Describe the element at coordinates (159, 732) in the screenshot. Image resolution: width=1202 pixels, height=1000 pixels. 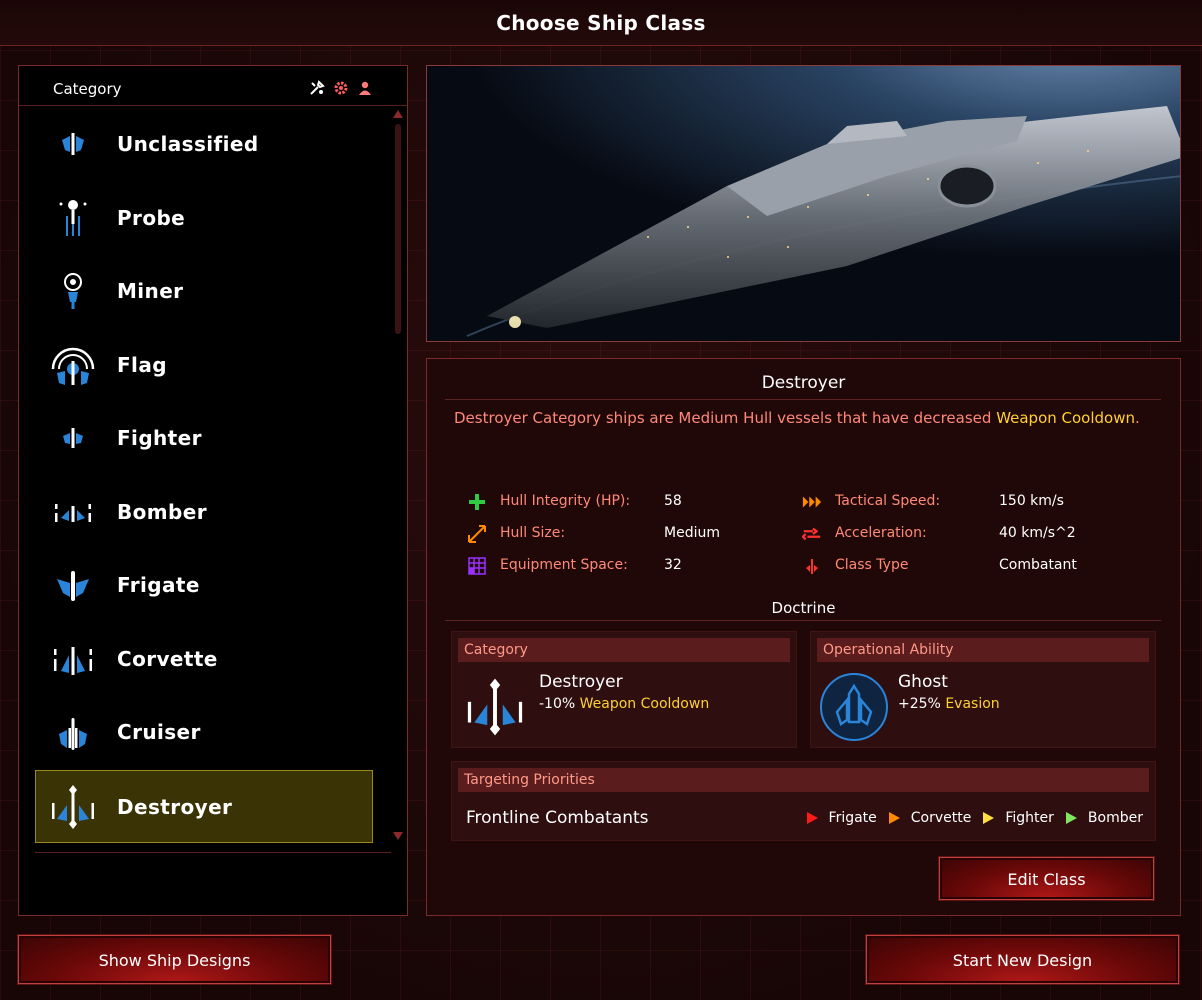
I see `category-label: Cruiser` at that location.